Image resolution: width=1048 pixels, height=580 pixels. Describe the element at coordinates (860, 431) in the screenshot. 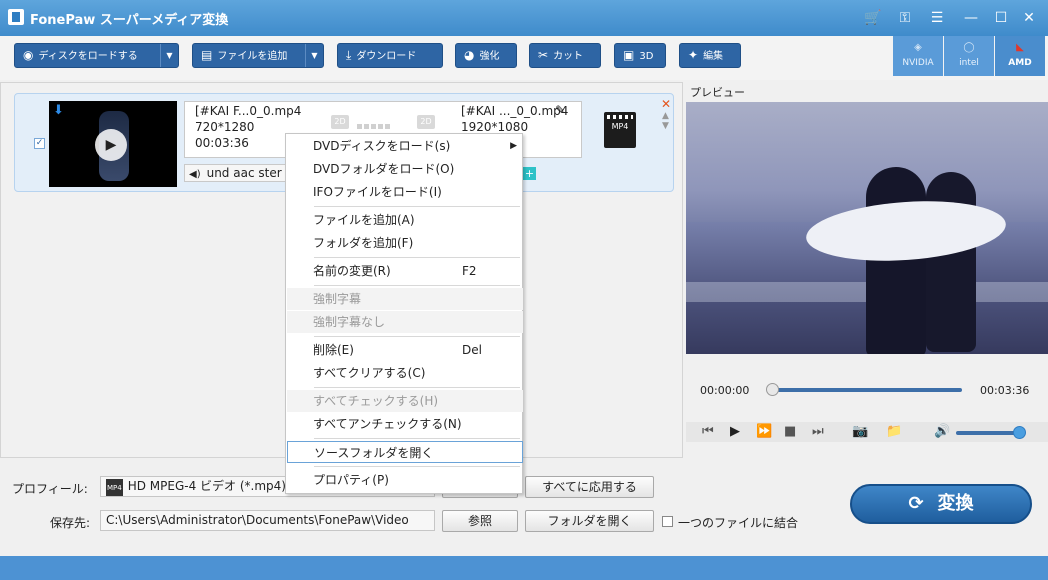

I see `camera-icon: 📷` at that location.